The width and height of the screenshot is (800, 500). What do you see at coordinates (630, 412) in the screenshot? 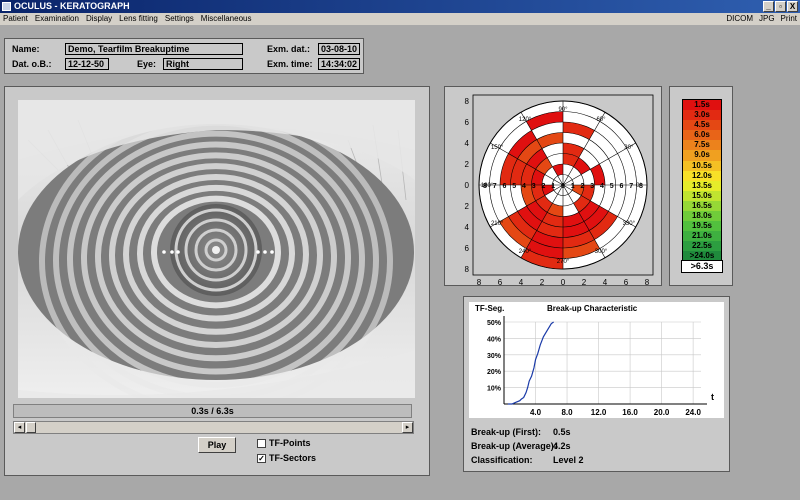
I see `chart-x-tick: 16.0` at bounding box center [630, 412].